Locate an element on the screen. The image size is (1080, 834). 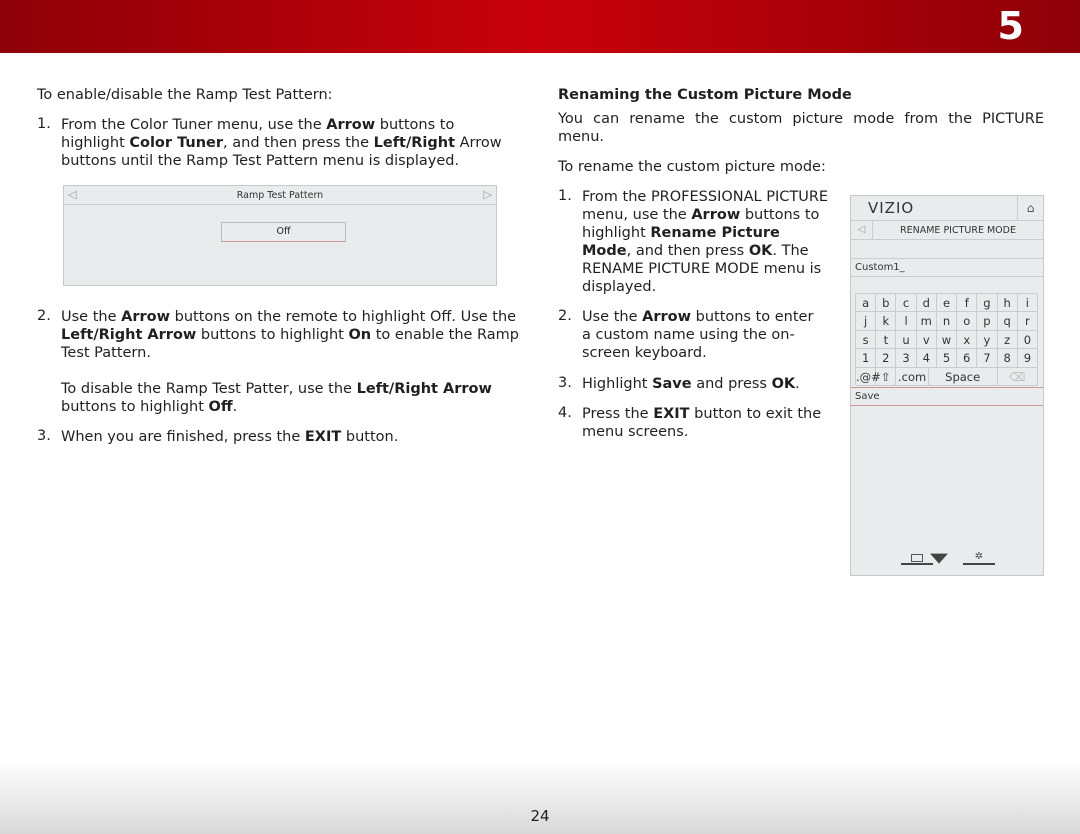
ramp-test-pattern-menu: ◁ Ramp Test Pattern ▷ Off is located at coordinates (280, 235).